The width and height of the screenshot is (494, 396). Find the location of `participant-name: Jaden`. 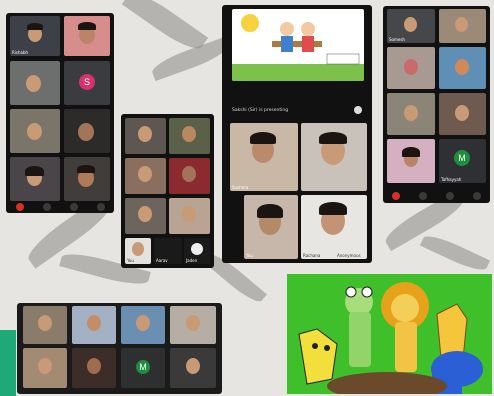

participant-name: Jaden is located at coordinates (192, 260).